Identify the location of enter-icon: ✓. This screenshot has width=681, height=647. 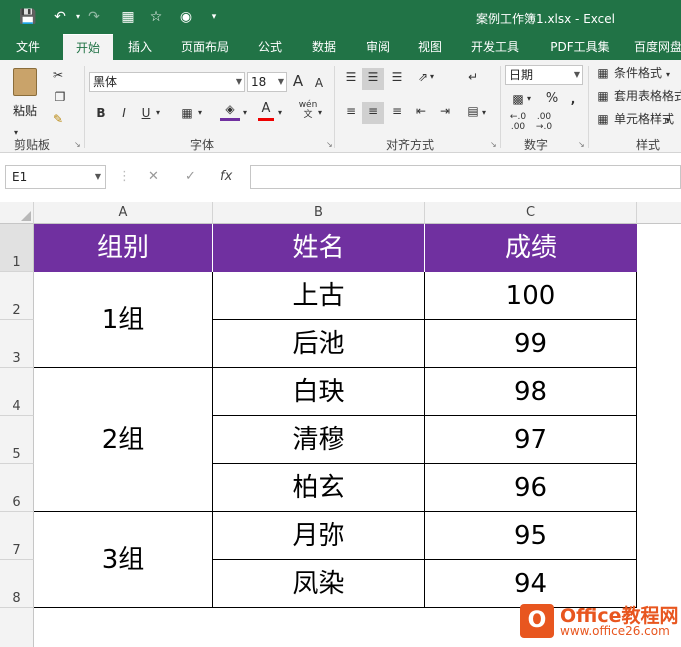
(190, 177).